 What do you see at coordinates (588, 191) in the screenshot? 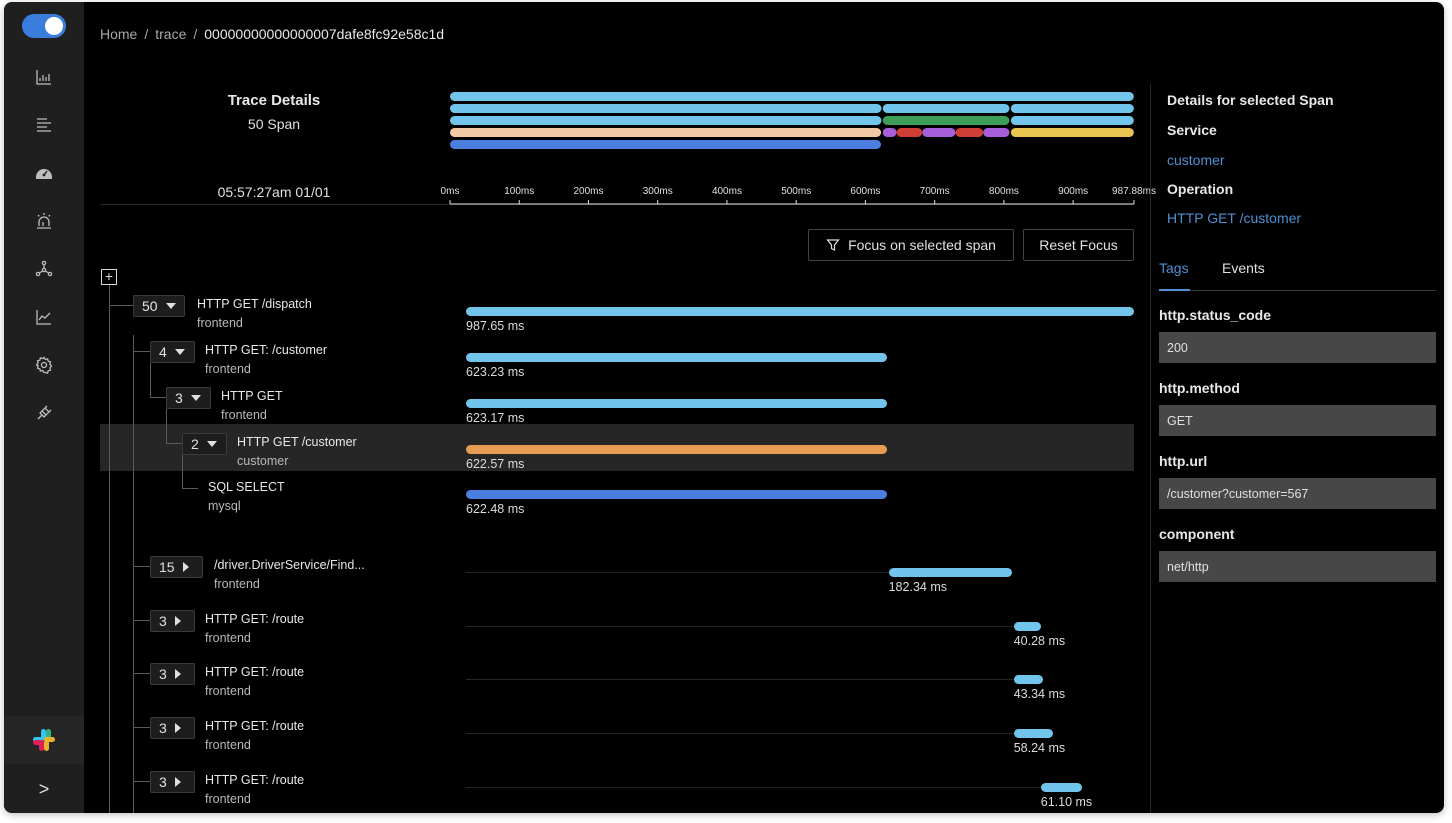
I see `overview-axis-tick-label: 200ms` at bounding box center [588, 191].